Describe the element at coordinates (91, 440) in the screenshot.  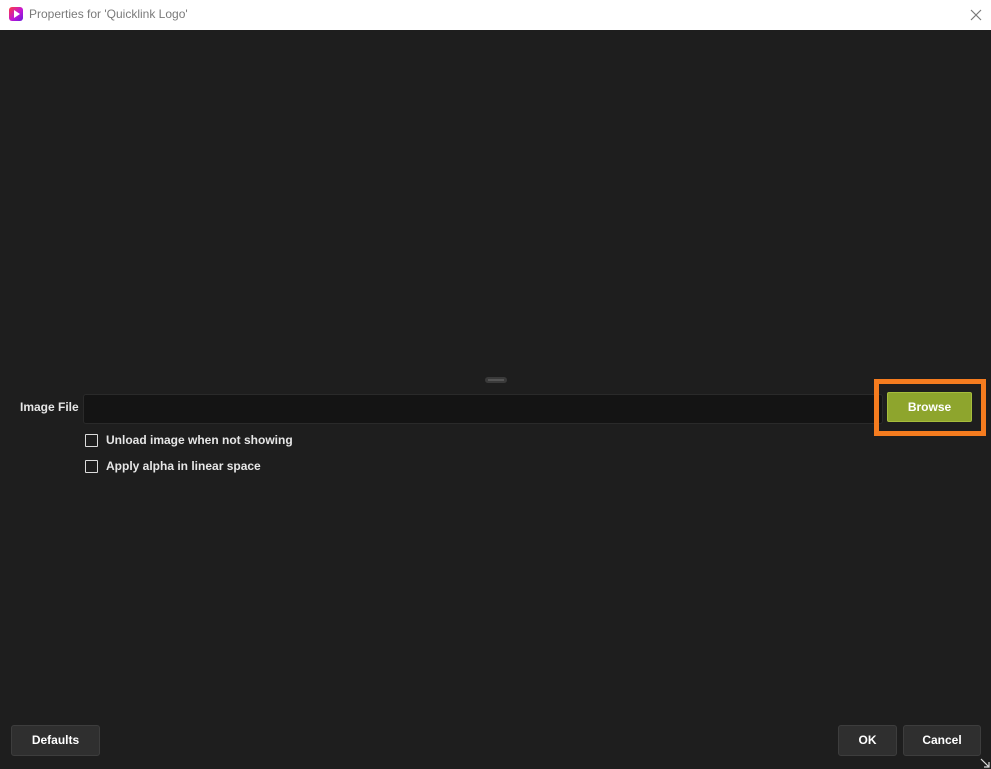
I see `unload-image-checkbox` at that location.